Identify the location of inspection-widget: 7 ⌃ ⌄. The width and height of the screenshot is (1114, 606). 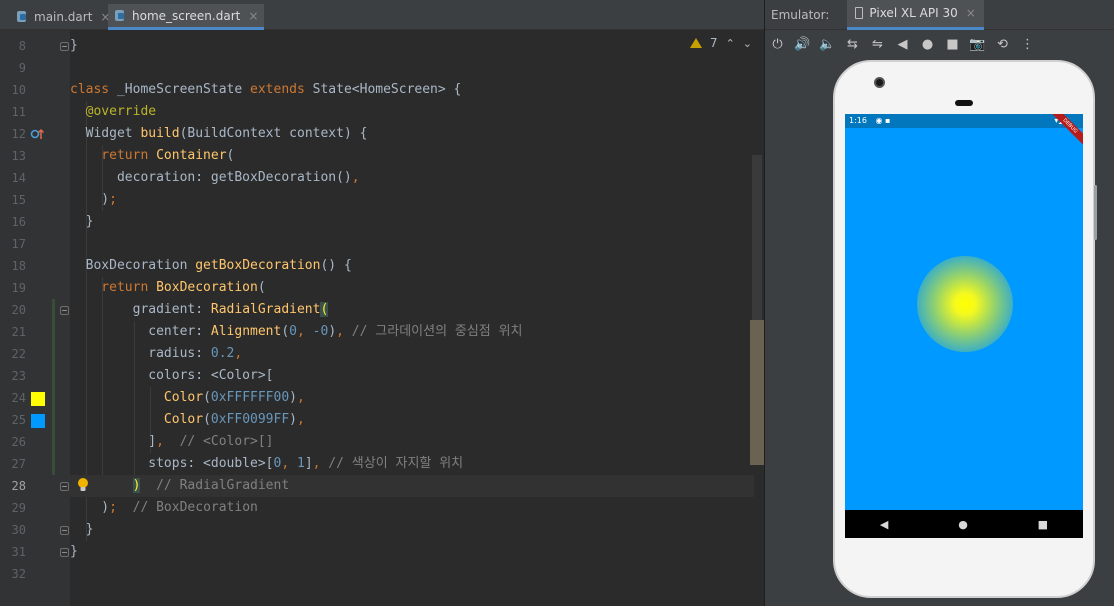
(720, 43).